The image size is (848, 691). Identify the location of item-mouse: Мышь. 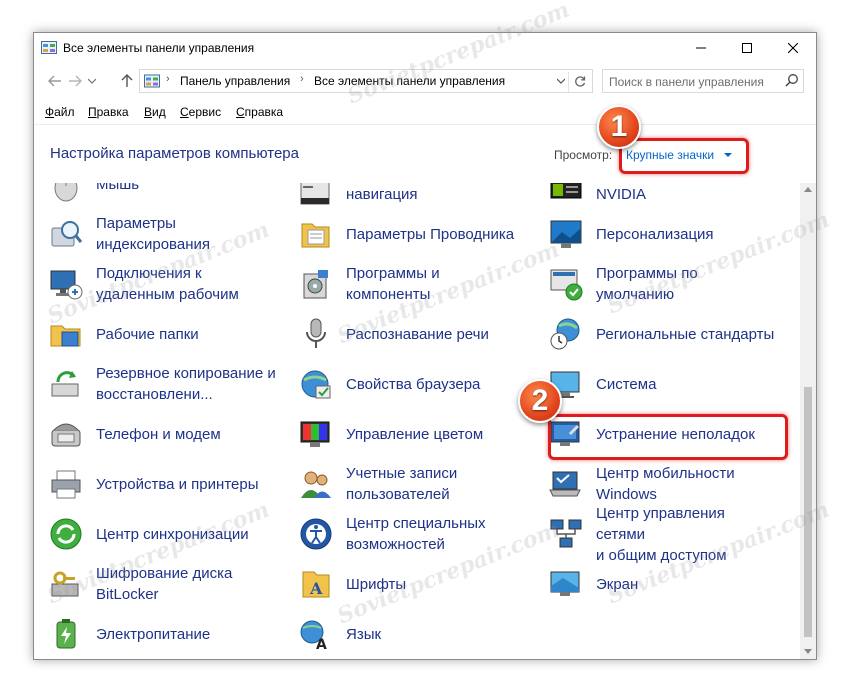
(154, 195).